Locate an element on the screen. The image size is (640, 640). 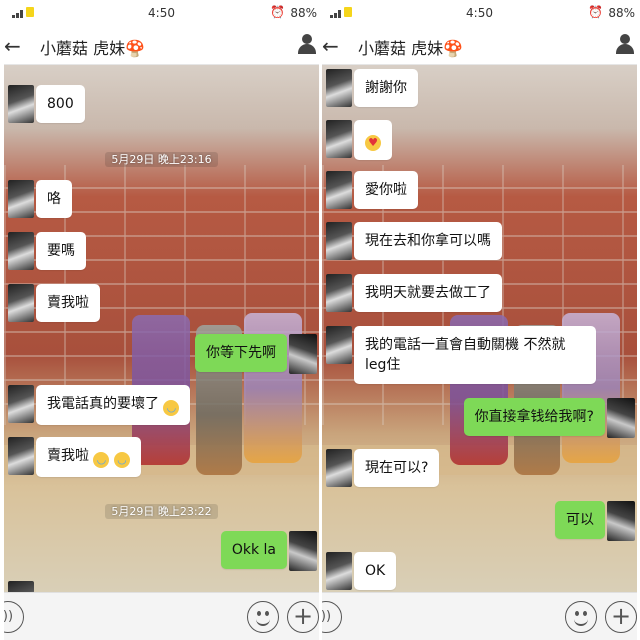
message-text: 賣我啦 is located at coordinates (68, 456).